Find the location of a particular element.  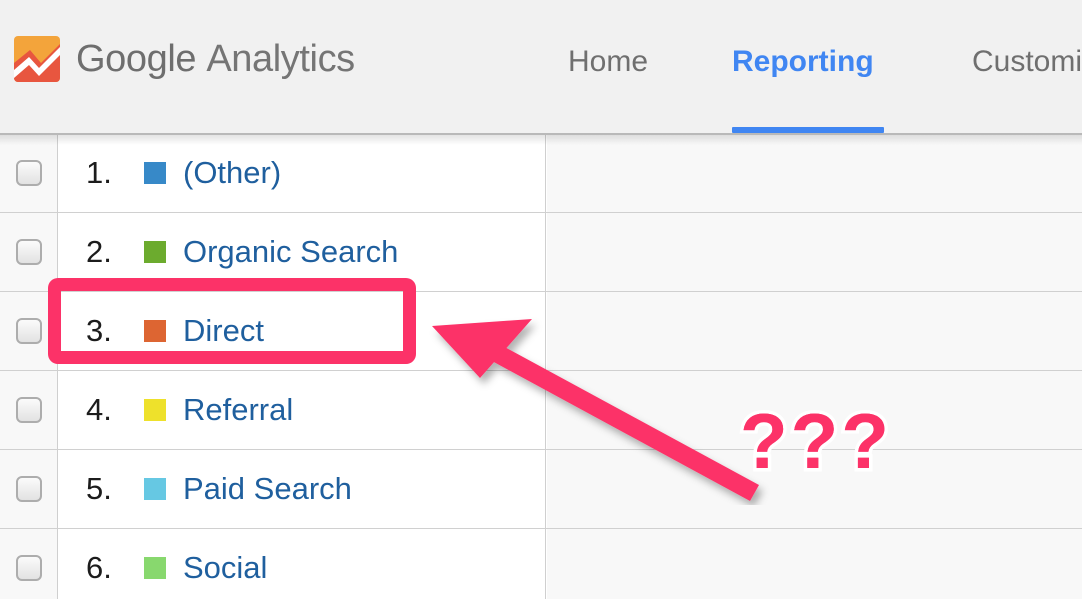

table-row: 2. Organic Search is located at coordinates (541, 252).